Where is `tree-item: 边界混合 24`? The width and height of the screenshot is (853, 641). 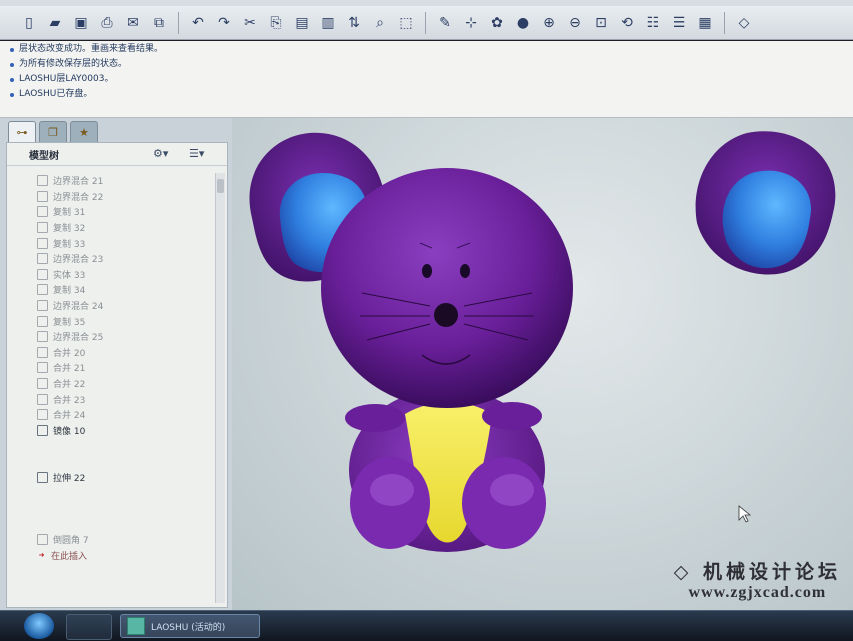 tree-item: 边界混合 24 is located at coordinates (111, 306).